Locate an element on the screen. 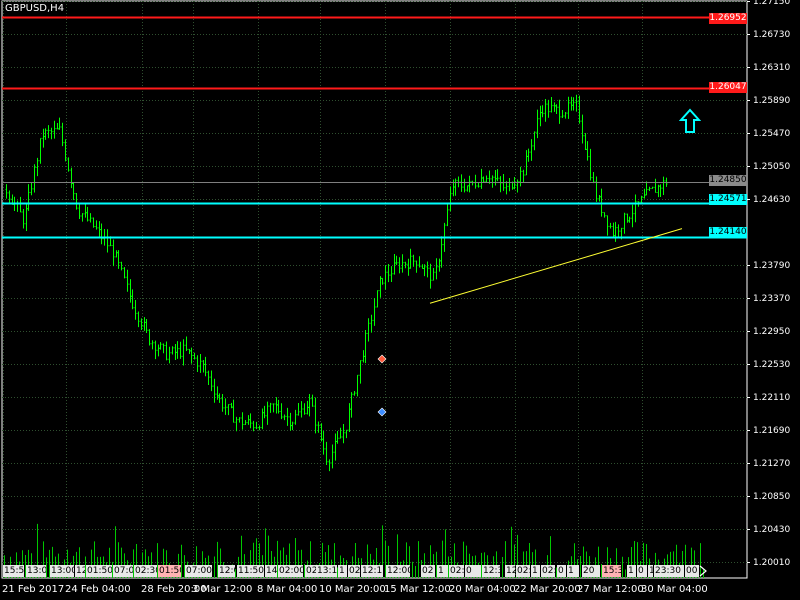 The image size is (800, 600). price-axis-label: 1.21690 is located at coordinates (772, 430).